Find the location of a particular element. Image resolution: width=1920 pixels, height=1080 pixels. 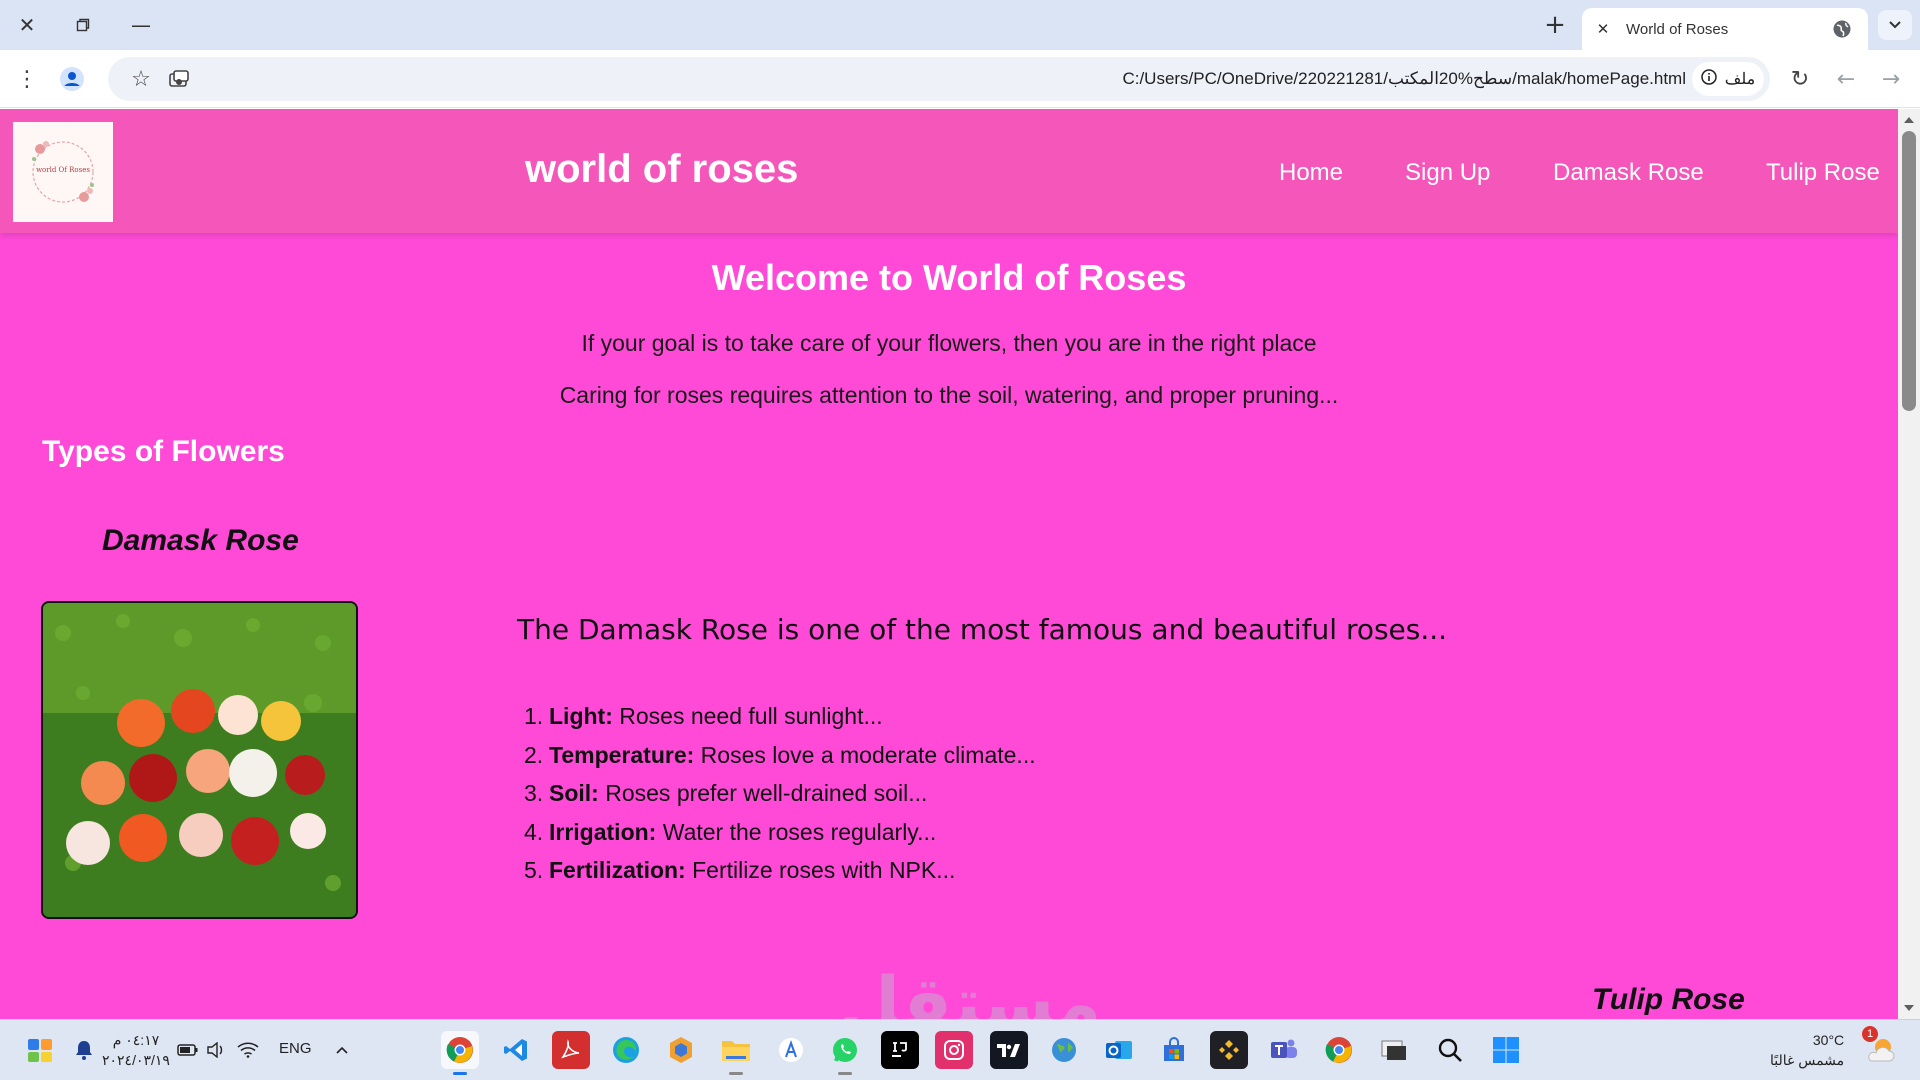

profile-icon is located at coordinates (72, 79).